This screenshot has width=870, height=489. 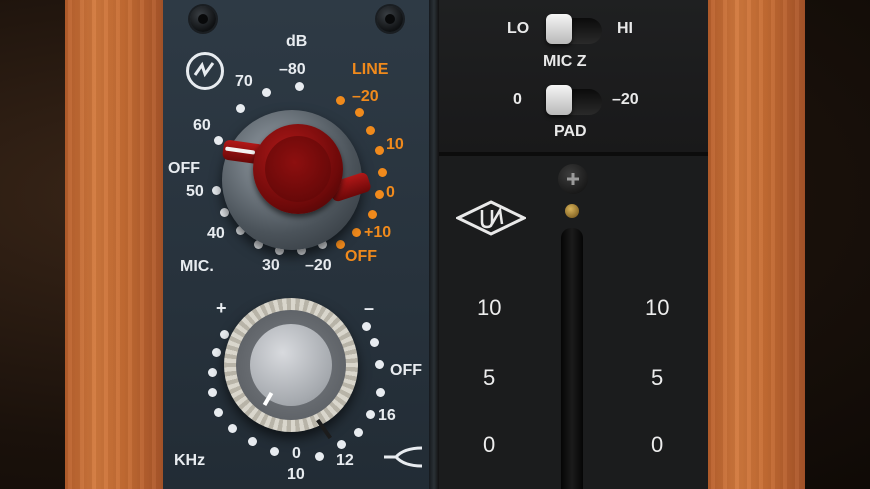 What do you see at coordinates (297, 41) in the screenshot?
I see `db-label: dB` at bounding box center [297, 41].